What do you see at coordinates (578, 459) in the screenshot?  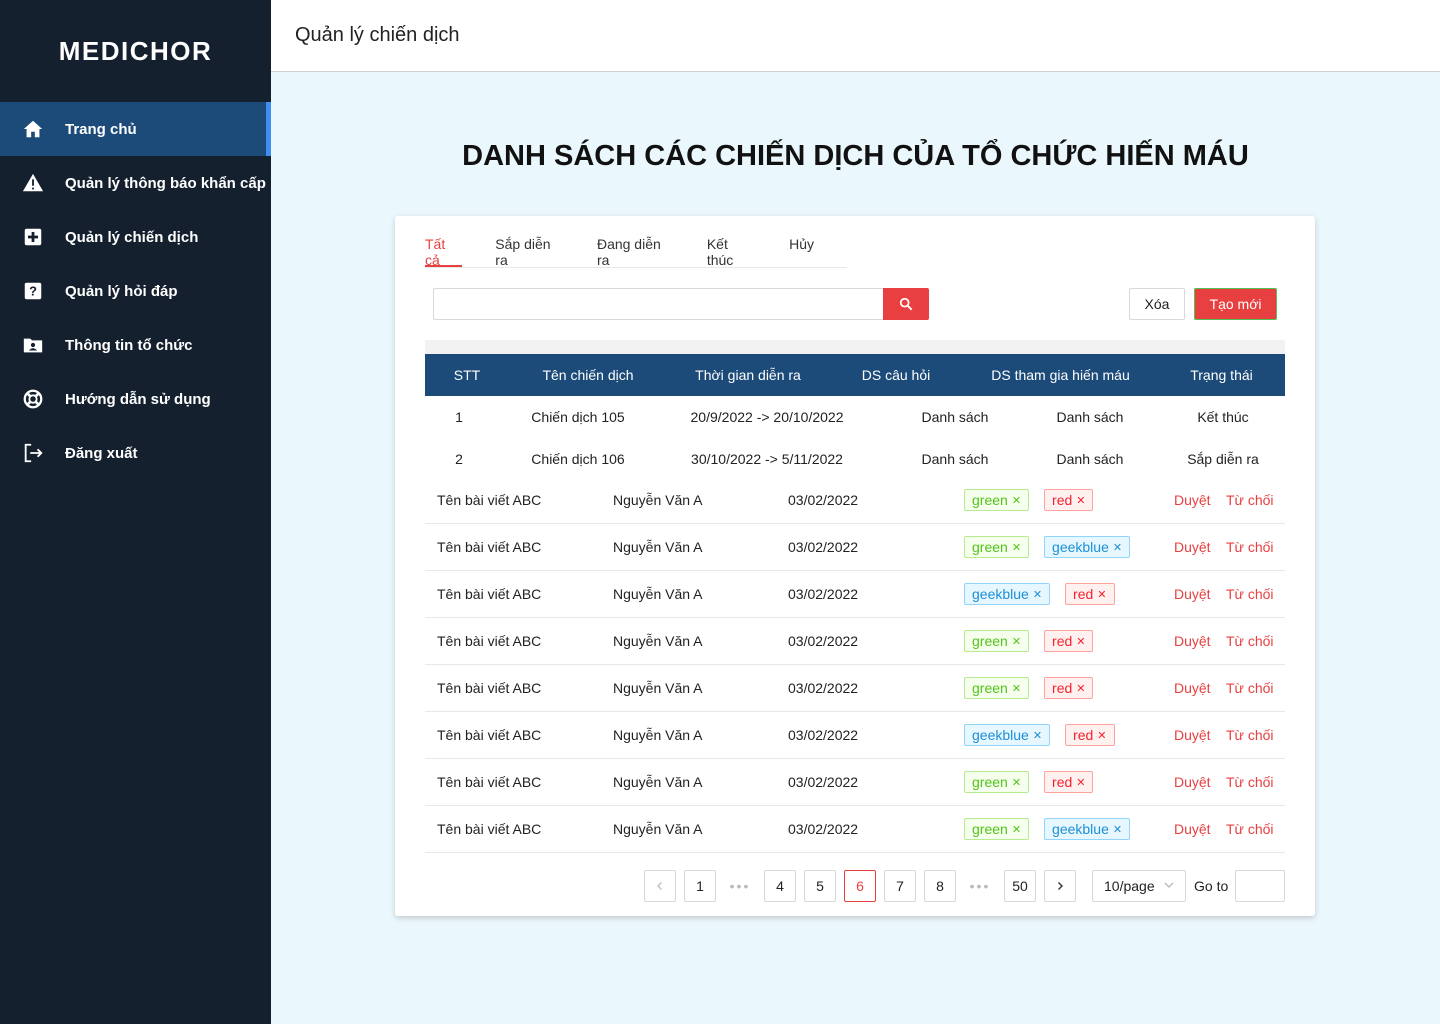 I see `cell-campaign-name: Chiến dịch 106` at bounding box center [578, 459].